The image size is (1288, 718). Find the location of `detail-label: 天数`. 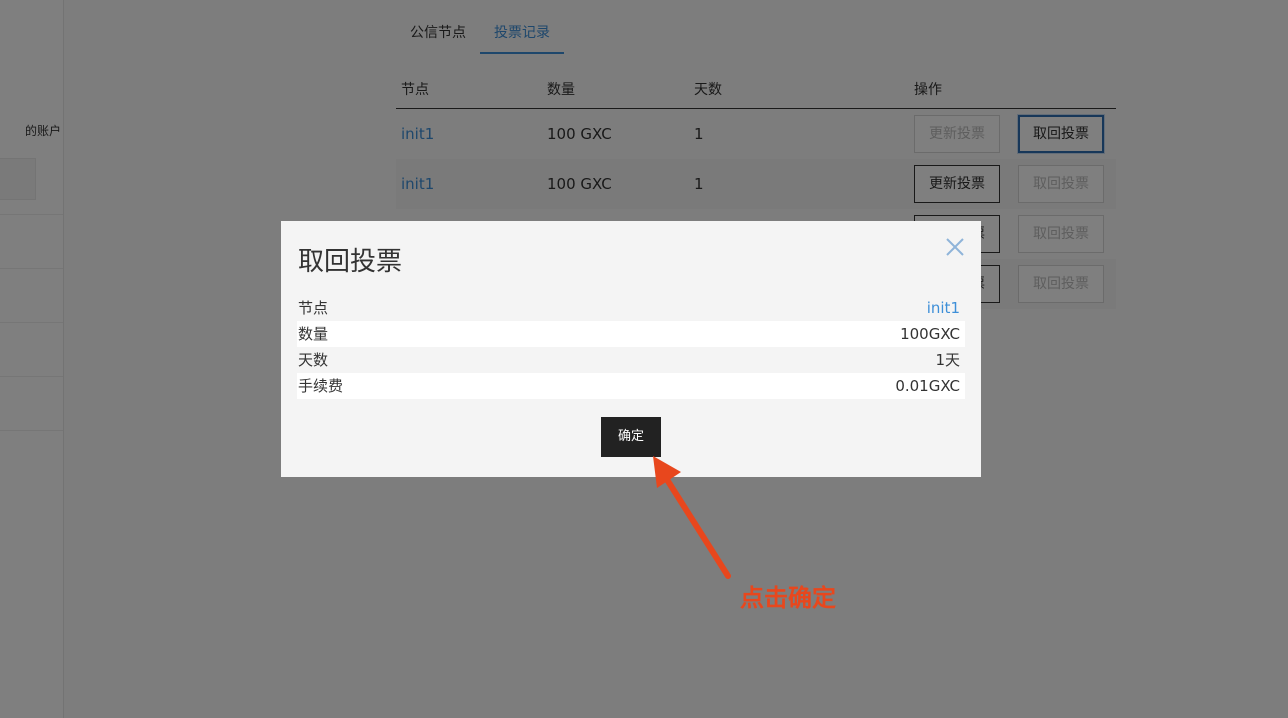

detail-label: 天数 is located at coordinates (313, 360).